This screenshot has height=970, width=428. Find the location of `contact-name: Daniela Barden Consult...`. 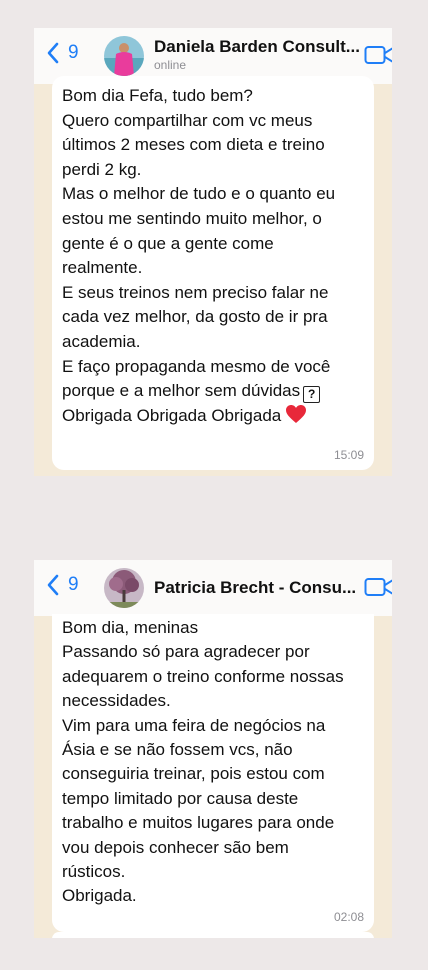

contact-name: Daniela Barden Consult... is located at coordinates (257, 47).